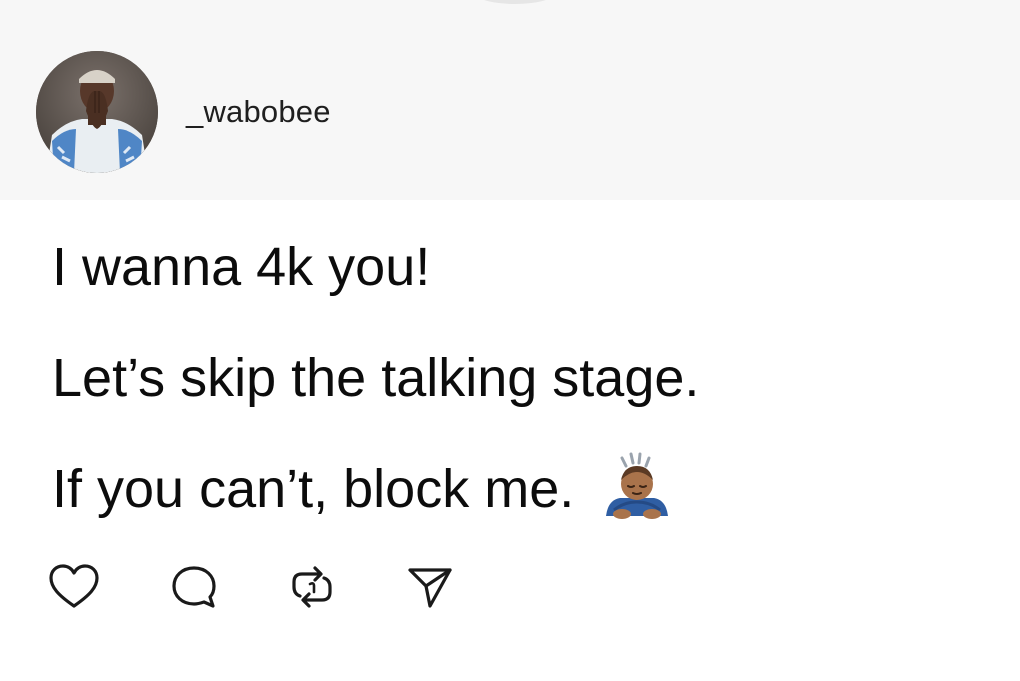 This screenshot has height=681, width=1020. Describe the element at coordinates (637, 487) in the screenshot. I see `person-bowing-emoji` at that location.